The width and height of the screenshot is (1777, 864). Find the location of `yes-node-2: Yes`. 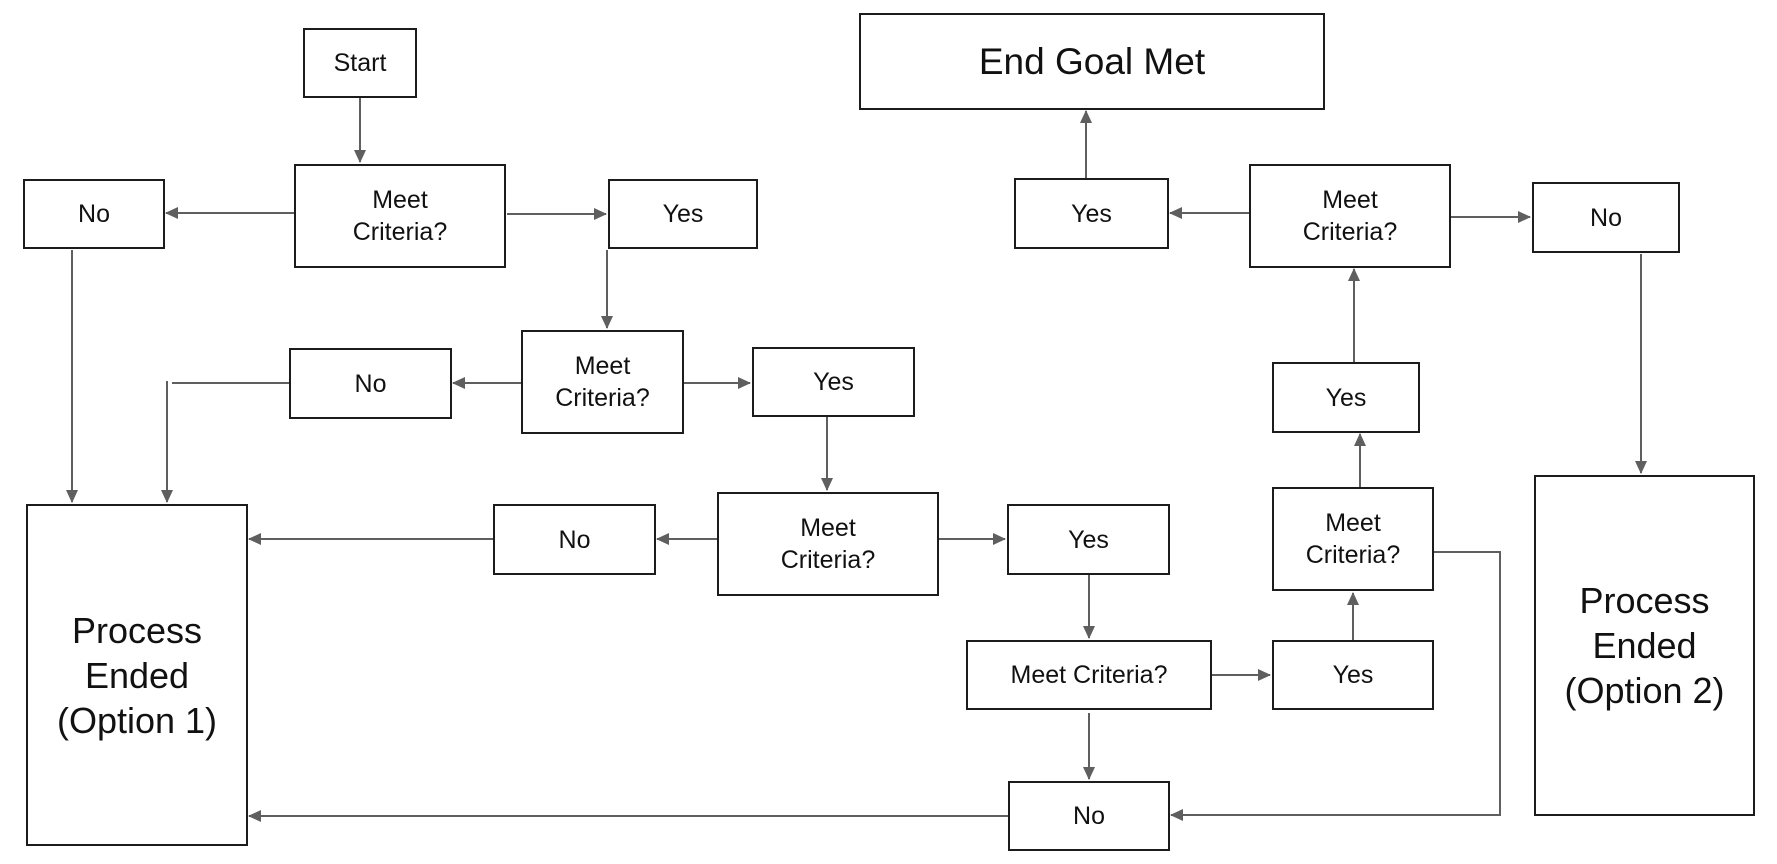

yes-node-2: Yes is located at coordinates (833, 382).